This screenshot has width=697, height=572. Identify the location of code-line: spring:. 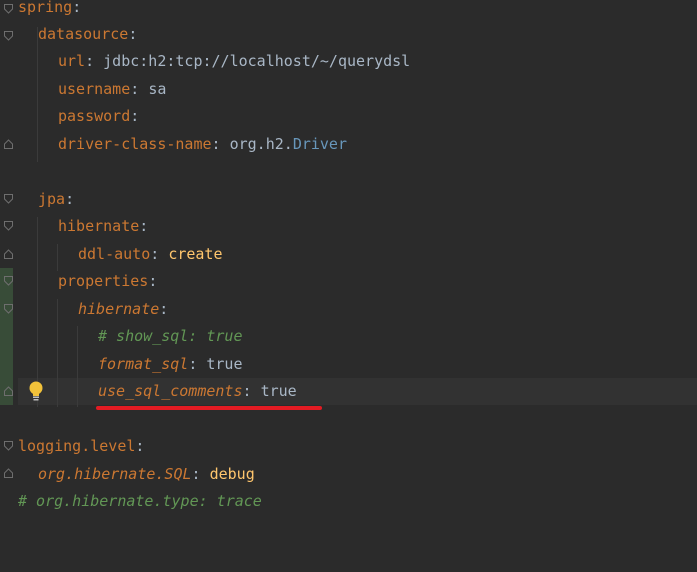
(49, 10).